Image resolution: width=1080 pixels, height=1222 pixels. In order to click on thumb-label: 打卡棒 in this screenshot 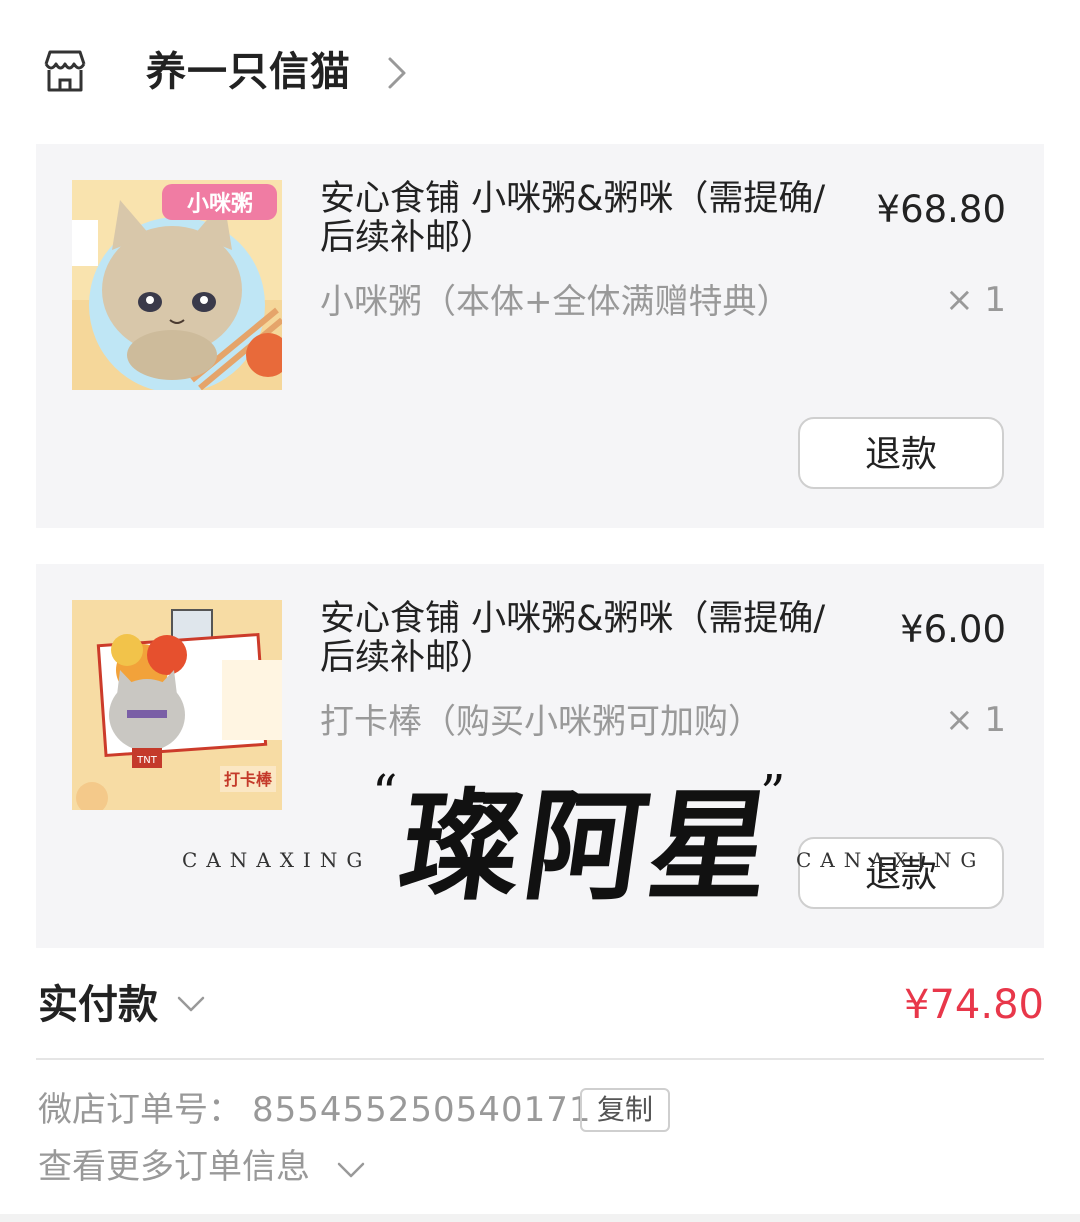, I will do `click(248, 779)`.